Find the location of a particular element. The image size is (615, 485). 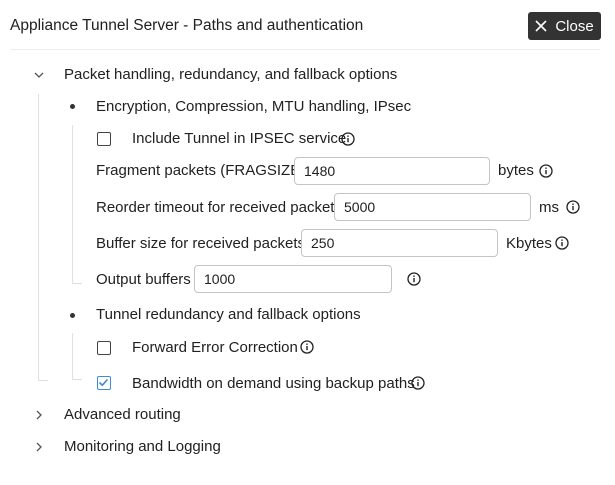

bandwidth-on-demand-label: Bandwidth on demand using backup paths is located at coordinates (273, 383).